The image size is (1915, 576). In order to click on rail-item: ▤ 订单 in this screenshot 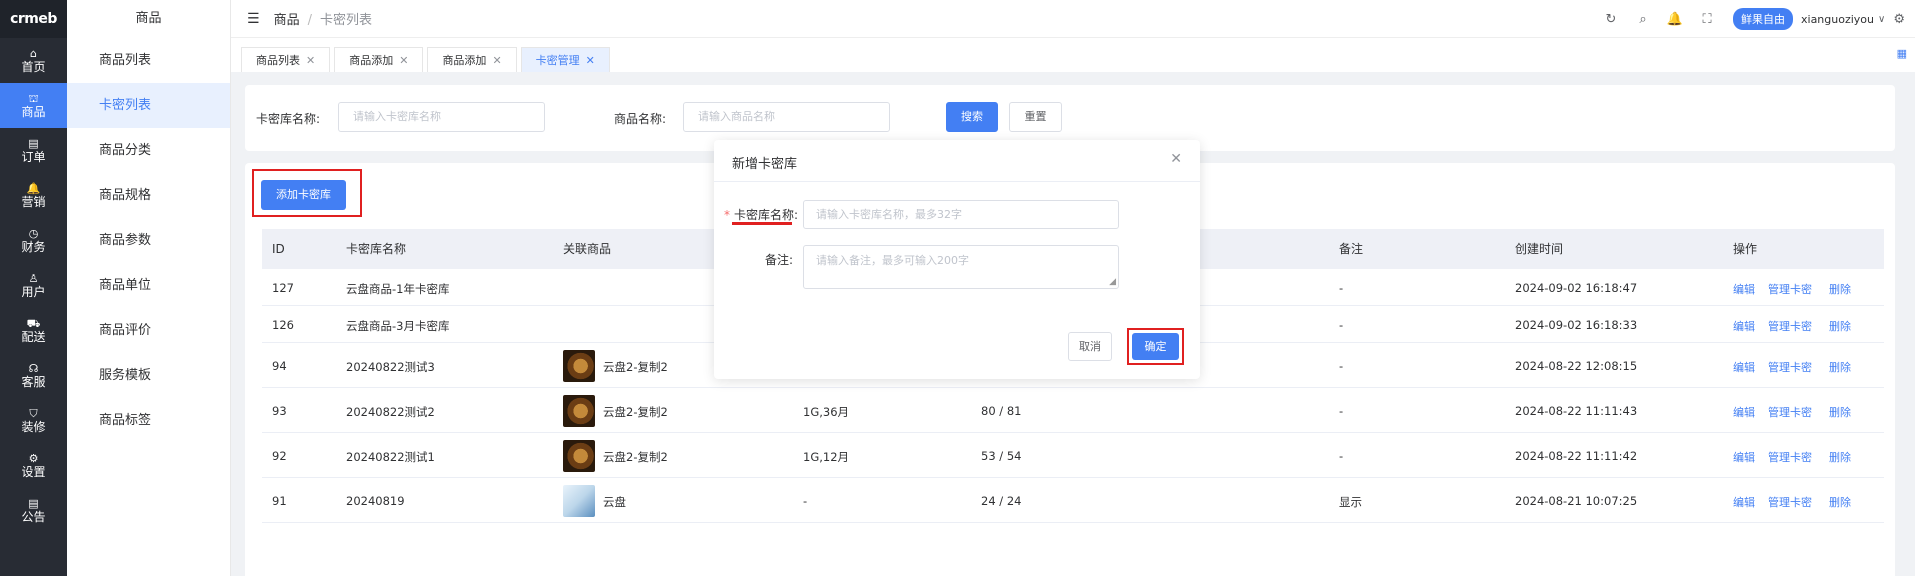, I will do `click(33, 150)`.